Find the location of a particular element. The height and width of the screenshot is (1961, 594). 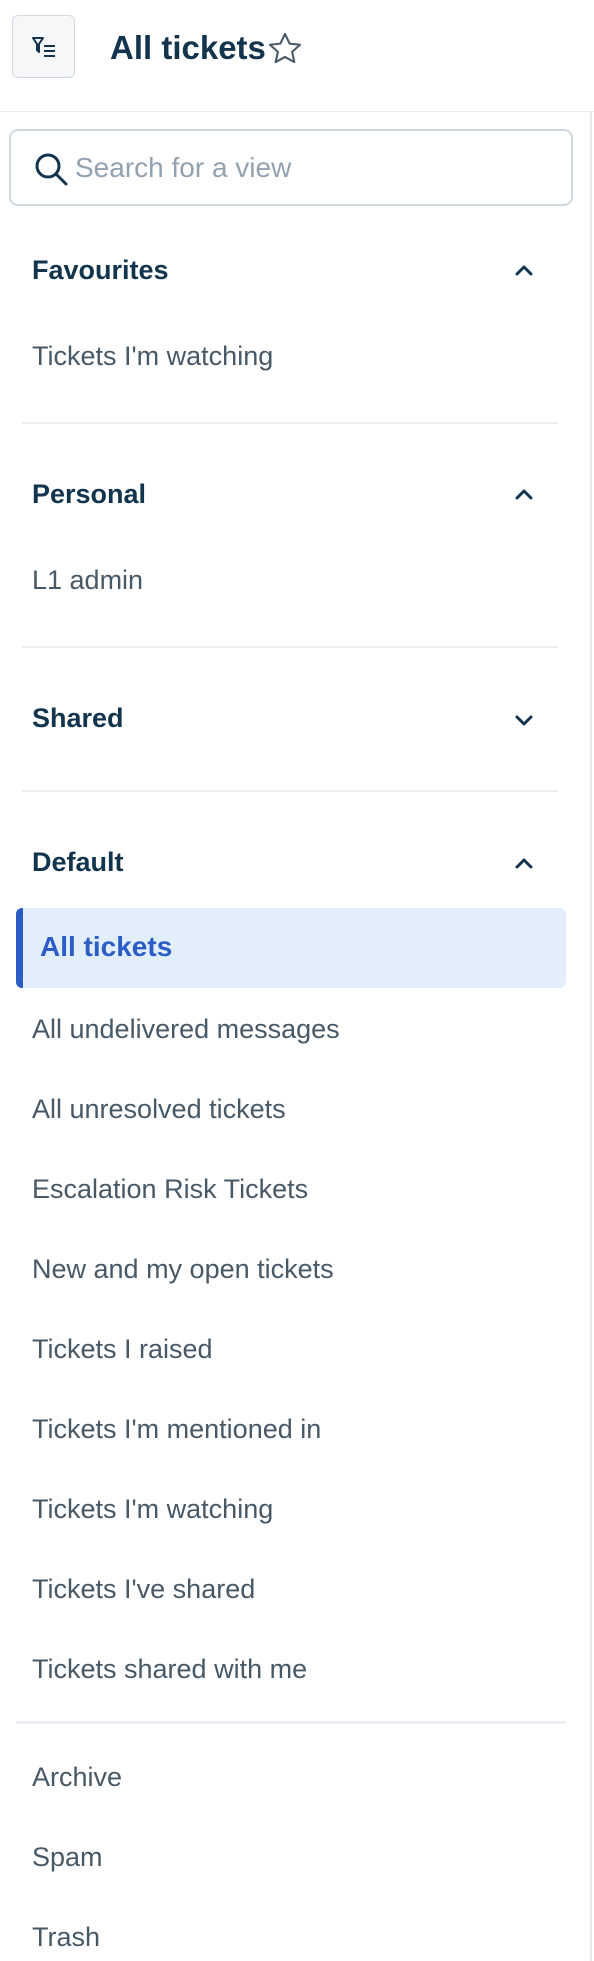

list-item-default: Tickets I raised is located at coordinates (122, 1349).